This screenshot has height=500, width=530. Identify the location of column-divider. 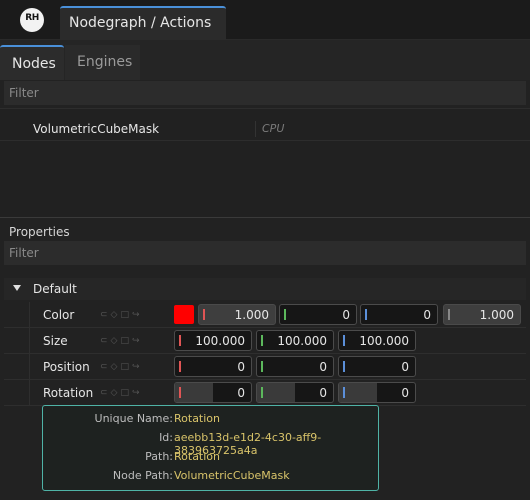
(255, 129).